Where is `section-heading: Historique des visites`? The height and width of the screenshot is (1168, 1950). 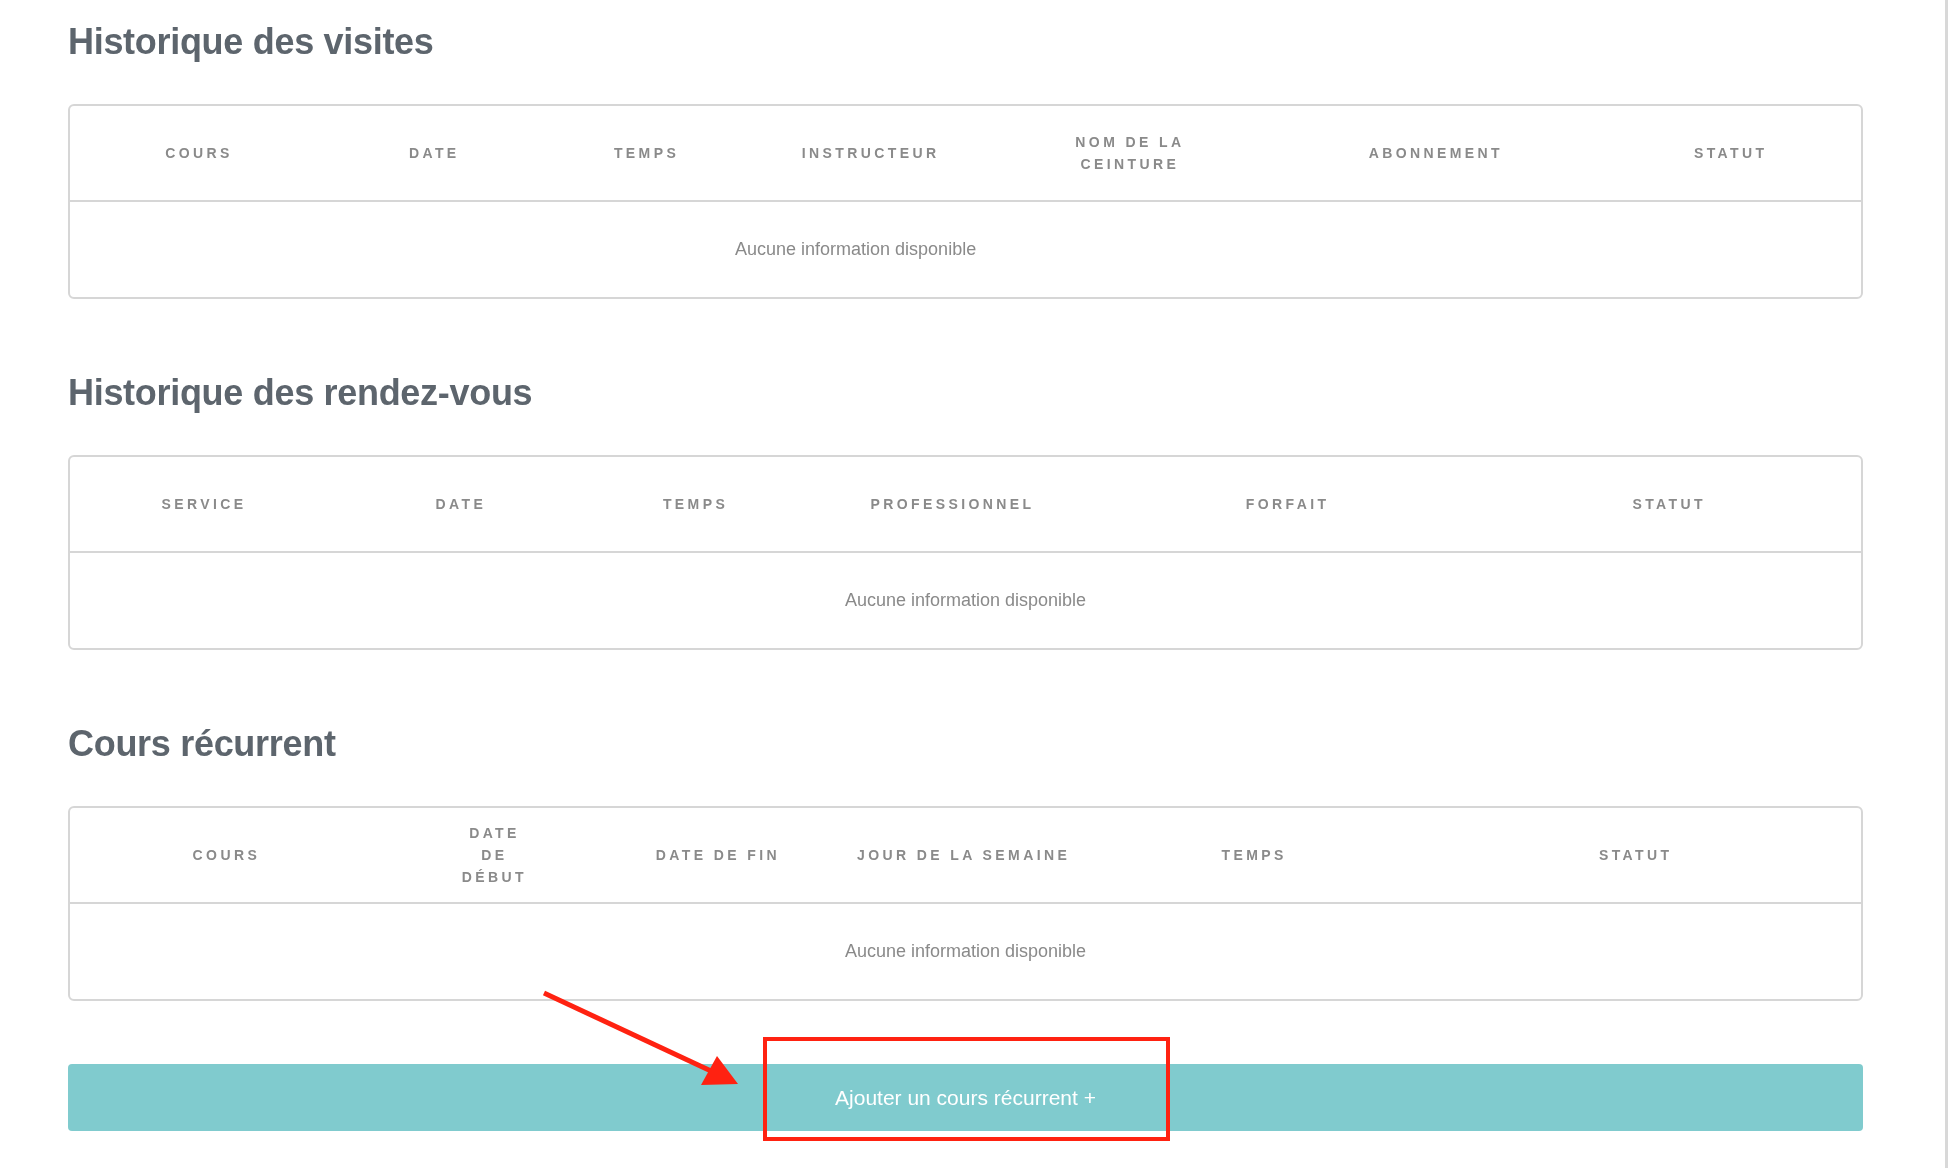
section-heading: Historique des visites is located at coordinates (251, 42).